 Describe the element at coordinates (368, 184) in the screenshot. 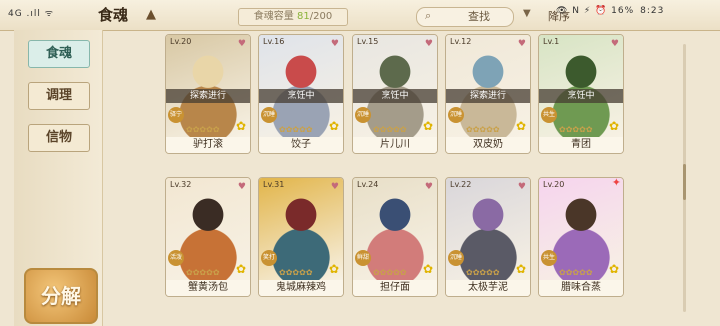

I see `level-label: Lv.24` at that location.